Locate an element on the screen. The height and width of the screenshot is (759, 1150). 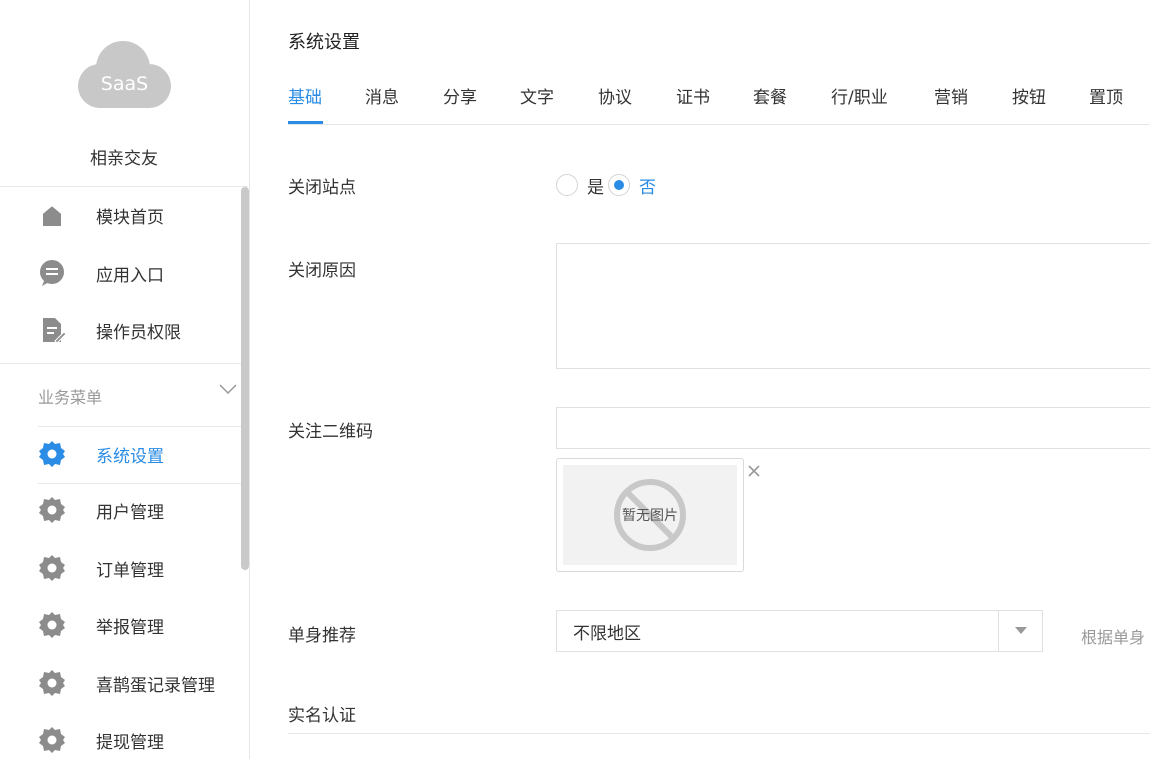
sidebar-item-label: 模块首页 is located at coordinates (130, 217).